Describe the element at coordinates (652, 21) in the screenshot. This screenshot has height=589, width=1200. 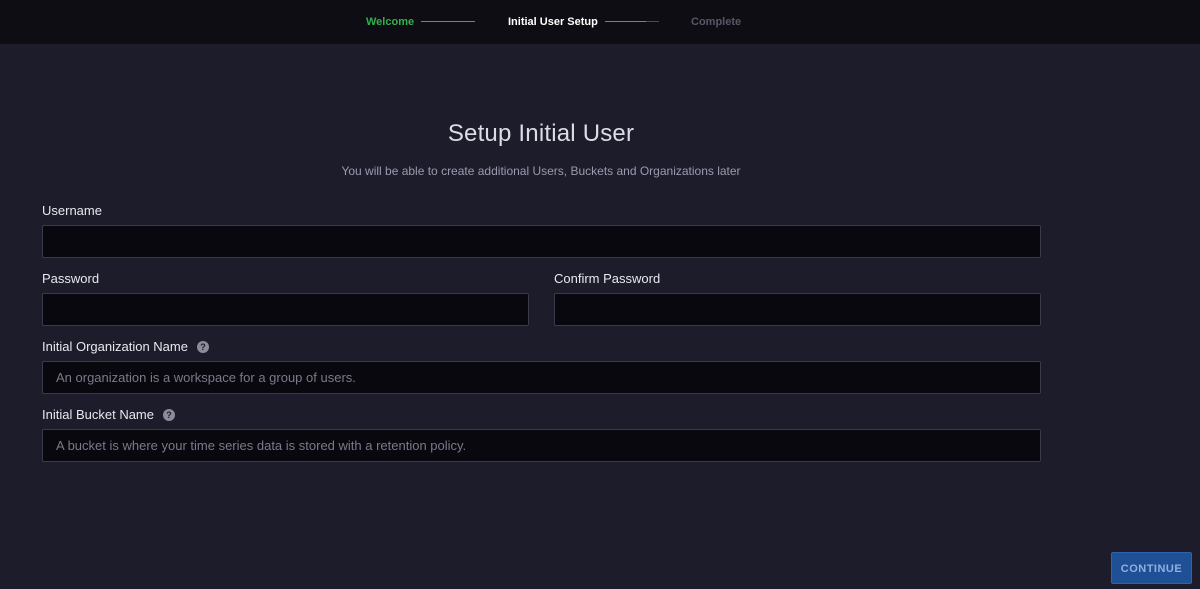
I see `step-connector-2-rest` at that location.